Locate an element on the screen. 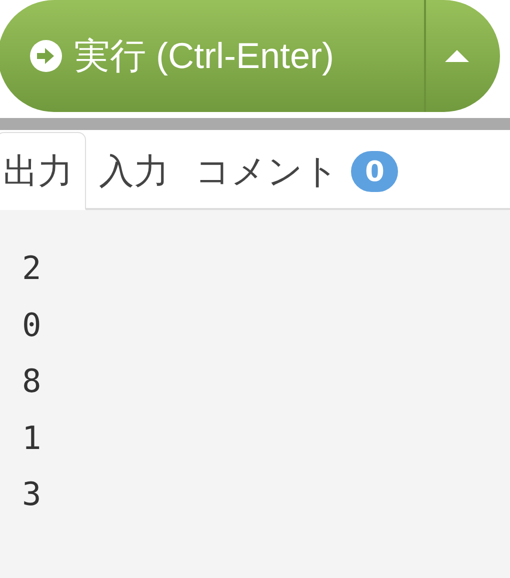  caret-icon is located at coordinates (457, 56).